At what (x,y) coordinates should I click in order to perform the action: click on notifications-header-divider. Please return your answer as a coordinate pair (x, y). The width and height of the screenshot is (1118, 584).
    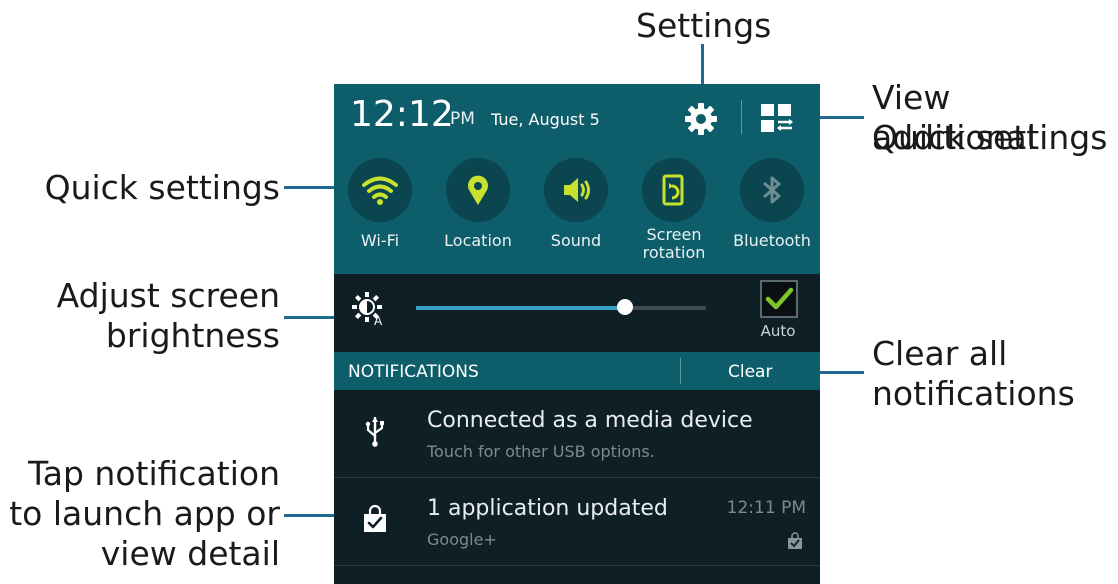
    Looking at the image, I should click on (680, 371).